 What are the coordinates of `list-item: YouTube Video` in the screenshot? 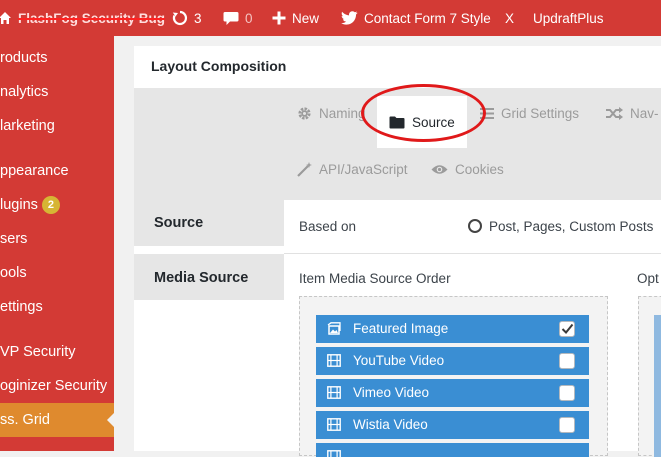 It's located at (452, 361).